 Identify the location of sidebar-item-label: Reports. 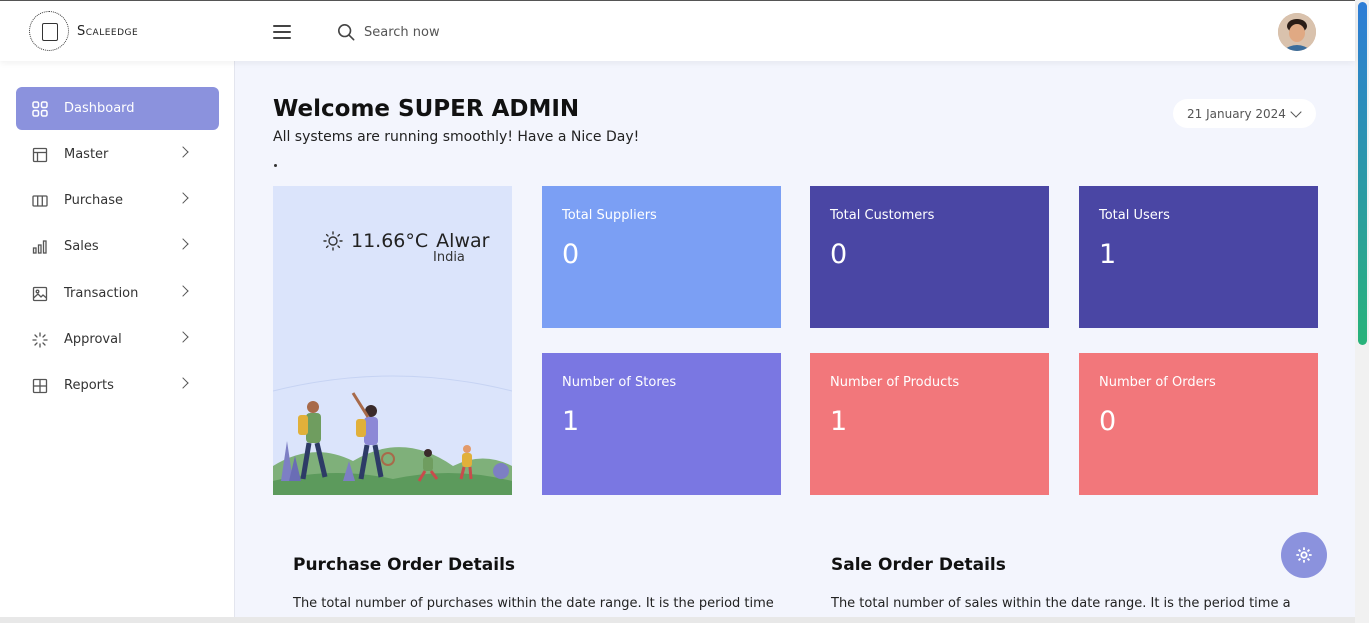
(89, 385).